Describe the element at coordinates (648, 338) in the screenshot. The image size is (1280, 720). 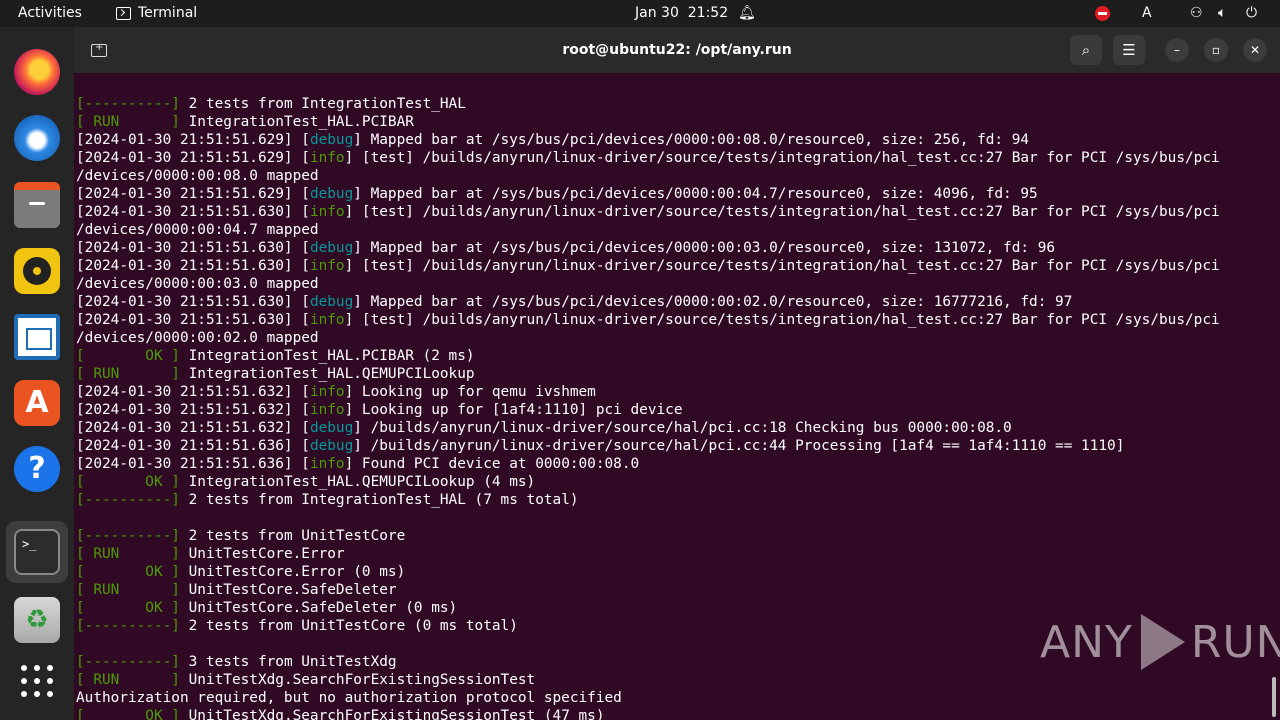
I see `terminal-line: /devices/0000:00:02.0 mapped` at that location.